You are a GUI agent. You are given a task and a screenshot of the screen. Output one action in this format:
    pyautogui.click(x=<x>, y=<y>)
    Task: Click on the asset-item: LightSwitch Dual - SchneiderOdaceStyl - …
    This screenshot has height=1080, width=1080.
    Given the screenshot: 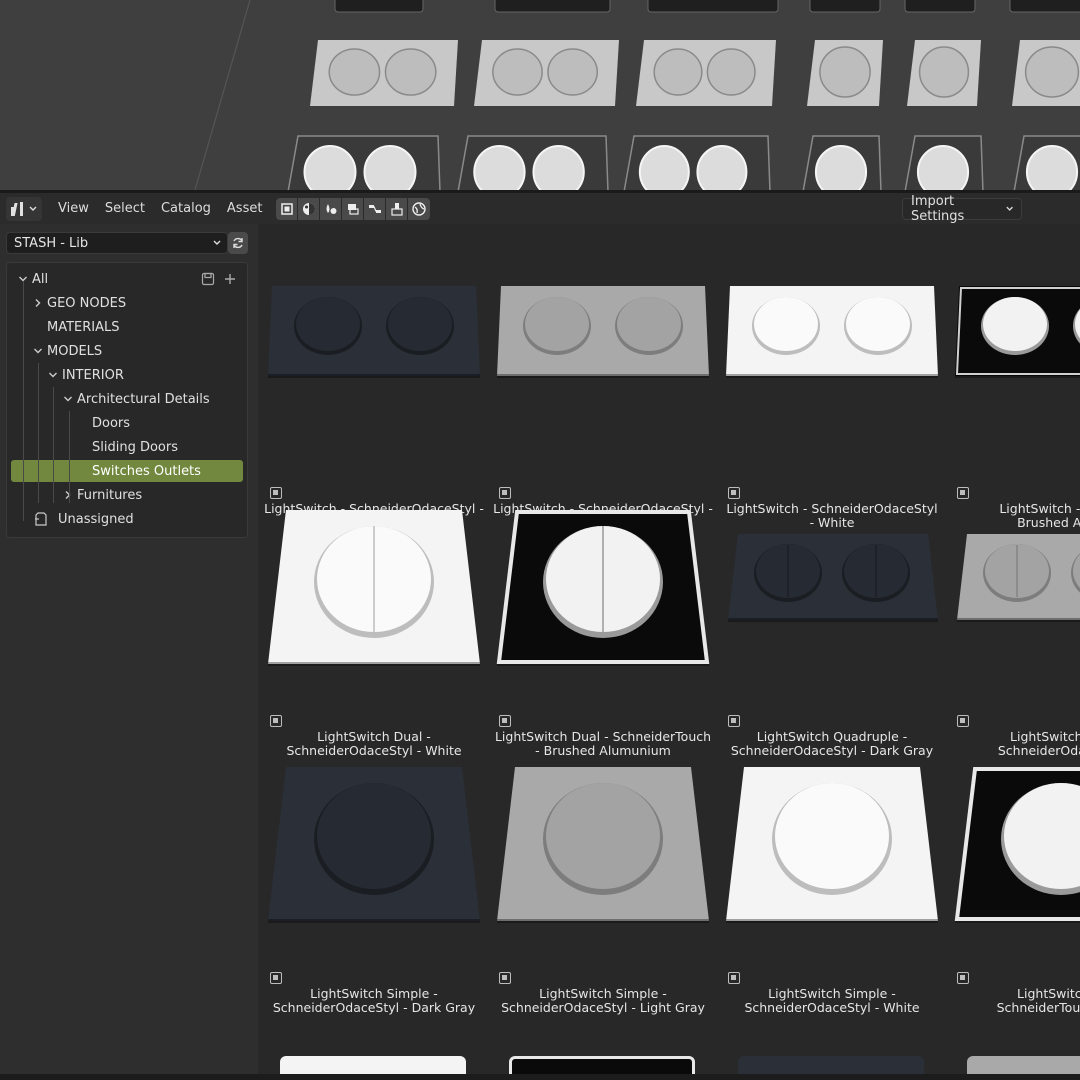 What is the action you would take?
    pyautogui.click(x=374, y=635)
    